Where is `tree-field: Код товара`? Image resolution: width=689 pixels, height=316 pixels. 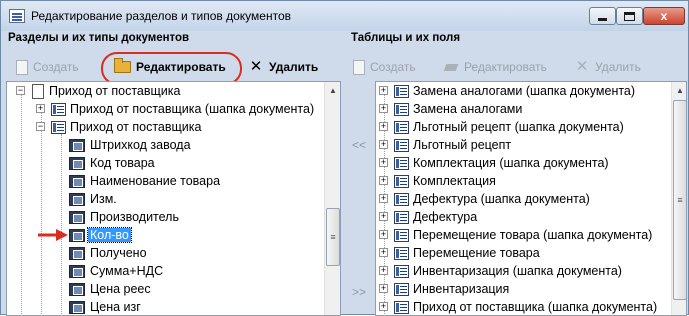
tree-field: Код товара is located at coordinates (112, 163).